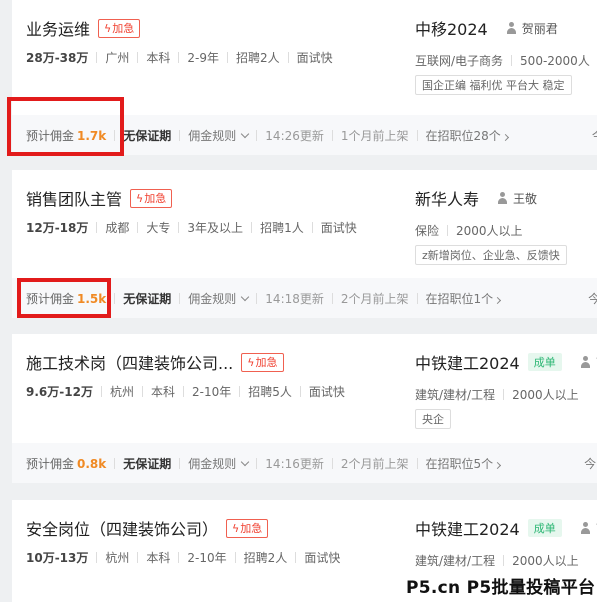  What do you see at coordinates (57, 558) in the screenshot?
I see `salary: 10万-13万` at bounding box center [57, 558].